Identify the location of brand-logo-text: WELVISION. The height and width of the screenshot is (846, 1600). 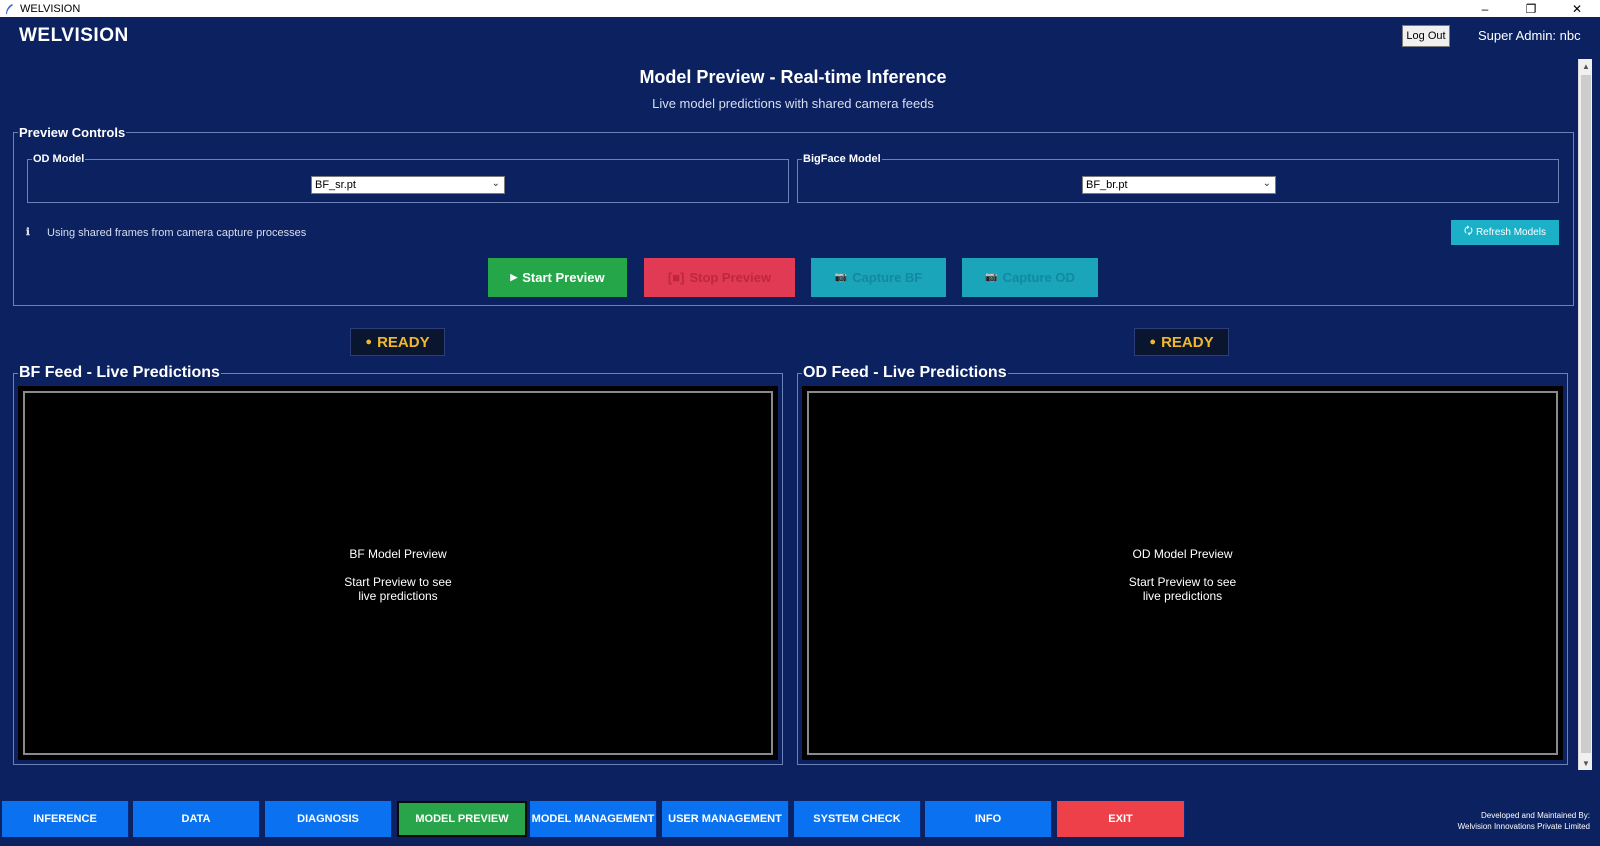
(74, 35).